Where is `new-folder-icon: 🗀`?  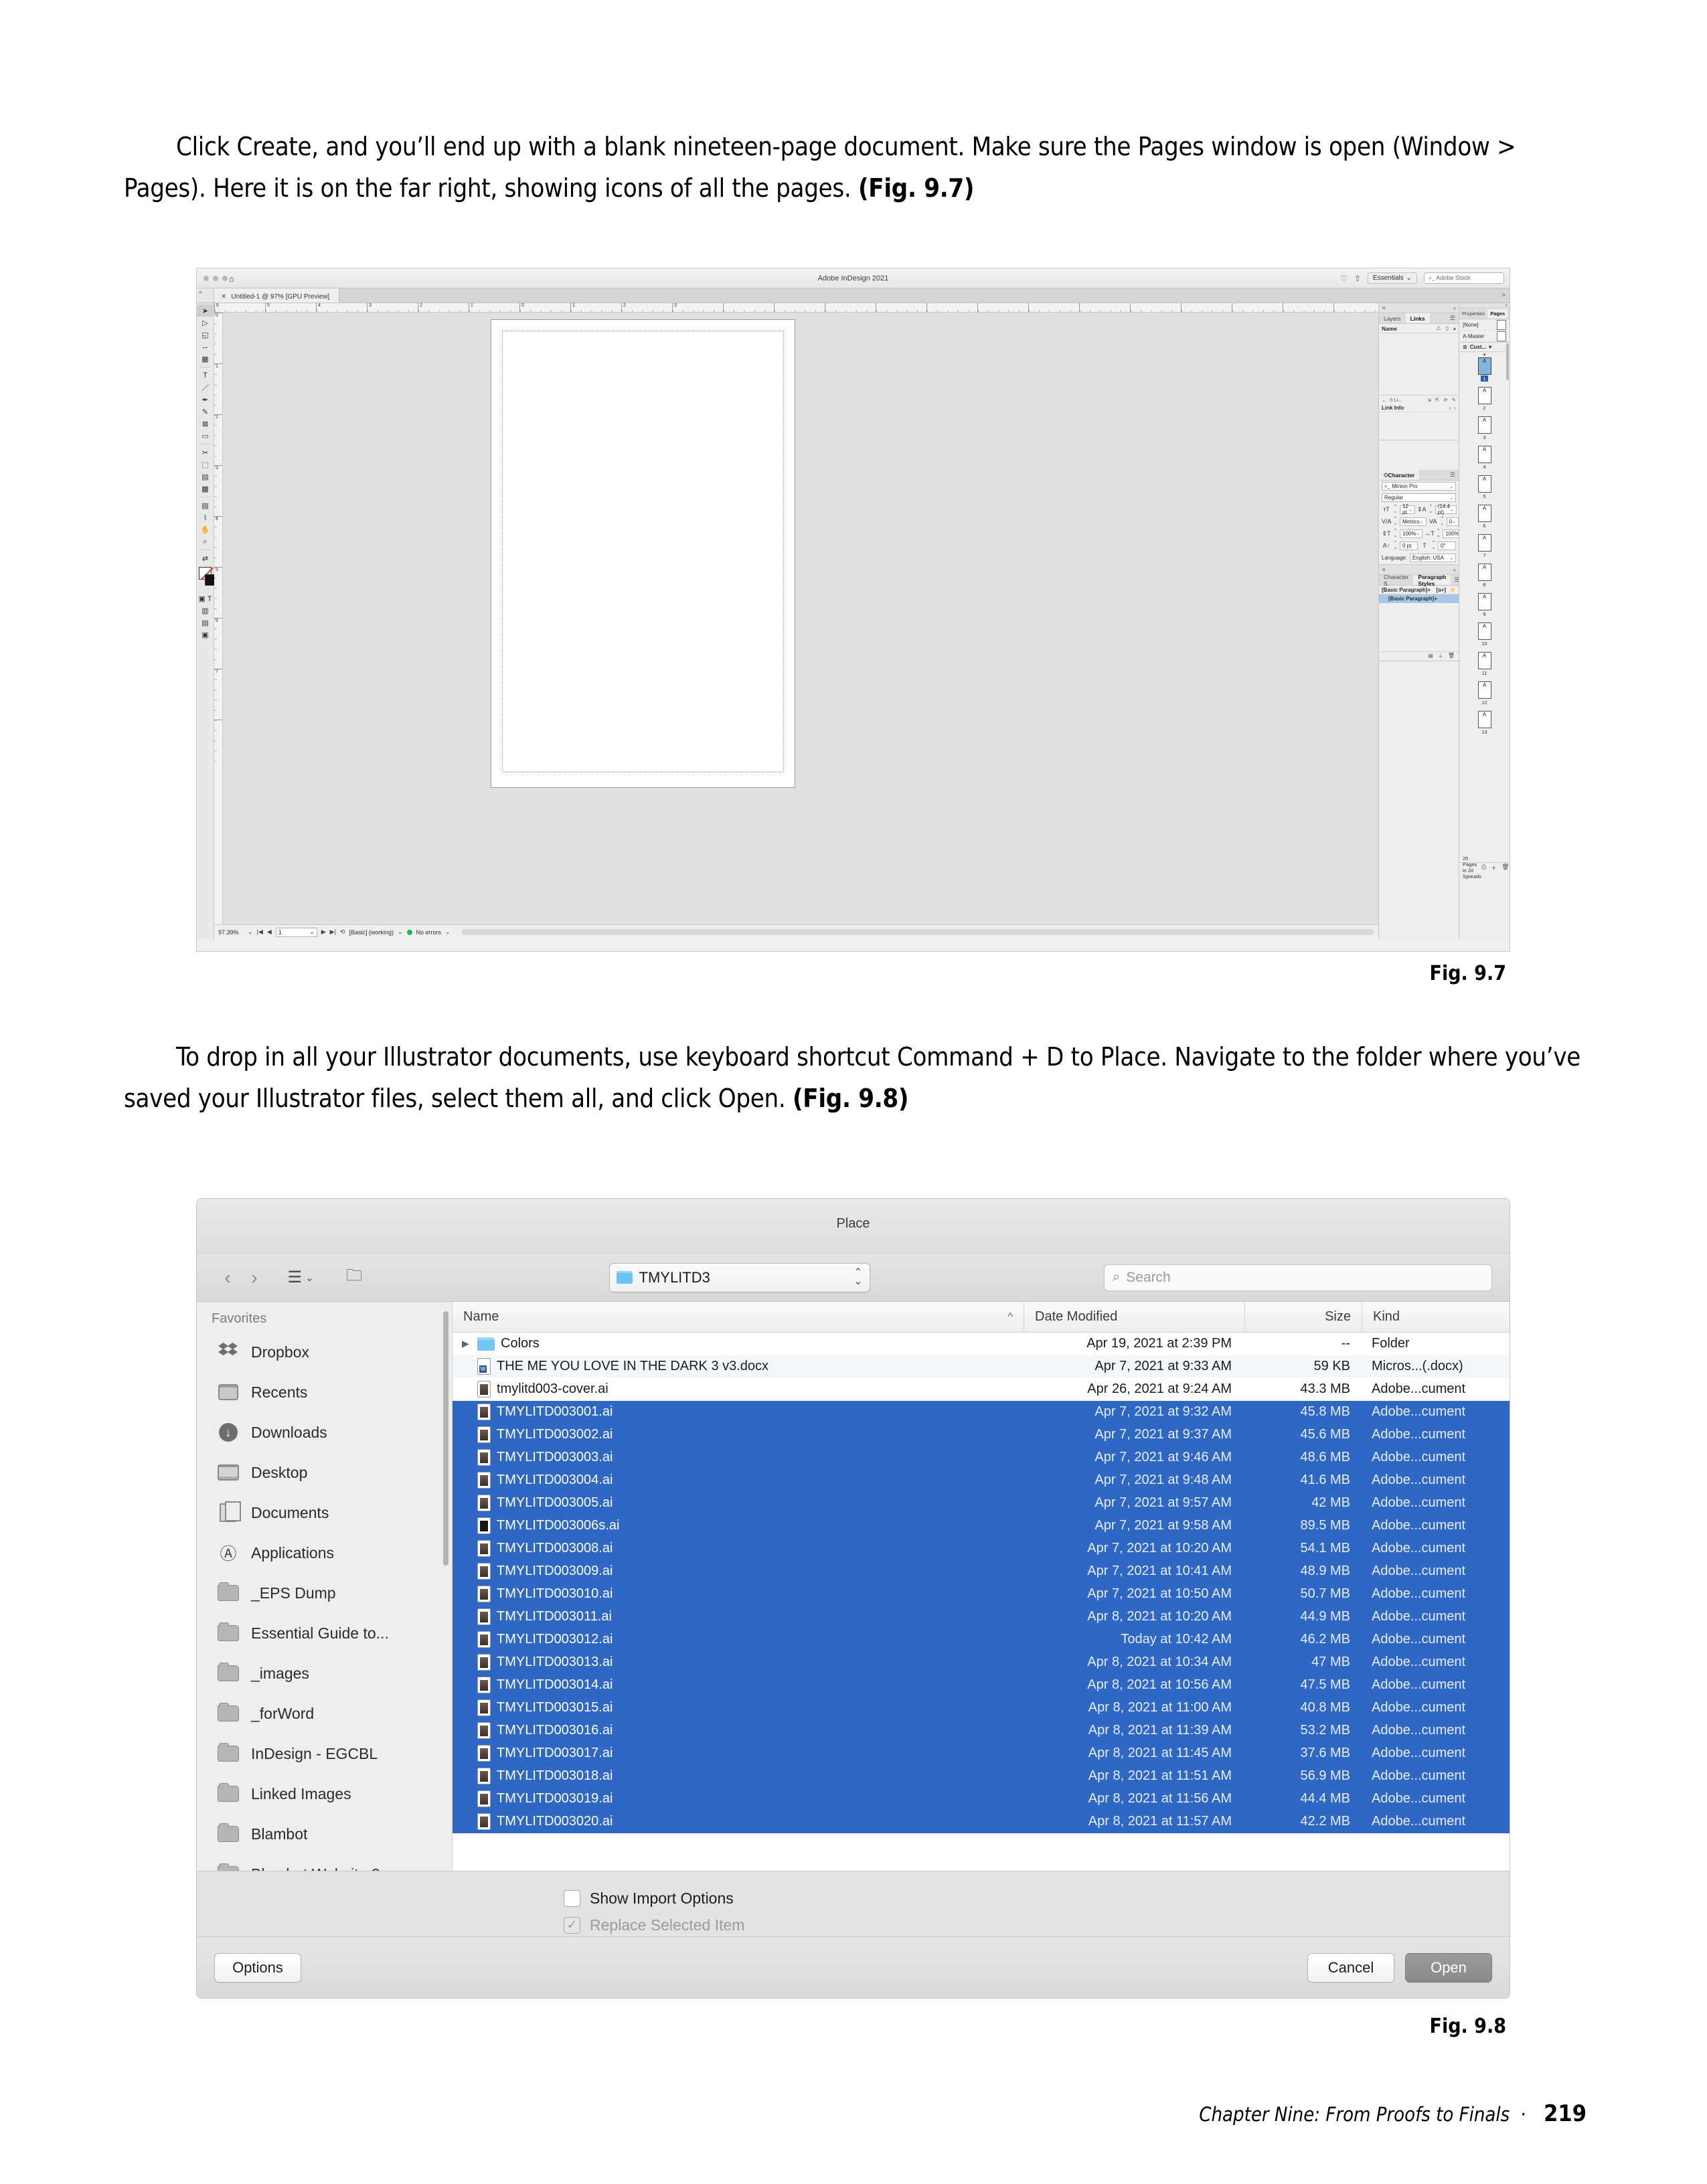
new-folder-icon: 🗀 is located at coordinates (354, 1278).